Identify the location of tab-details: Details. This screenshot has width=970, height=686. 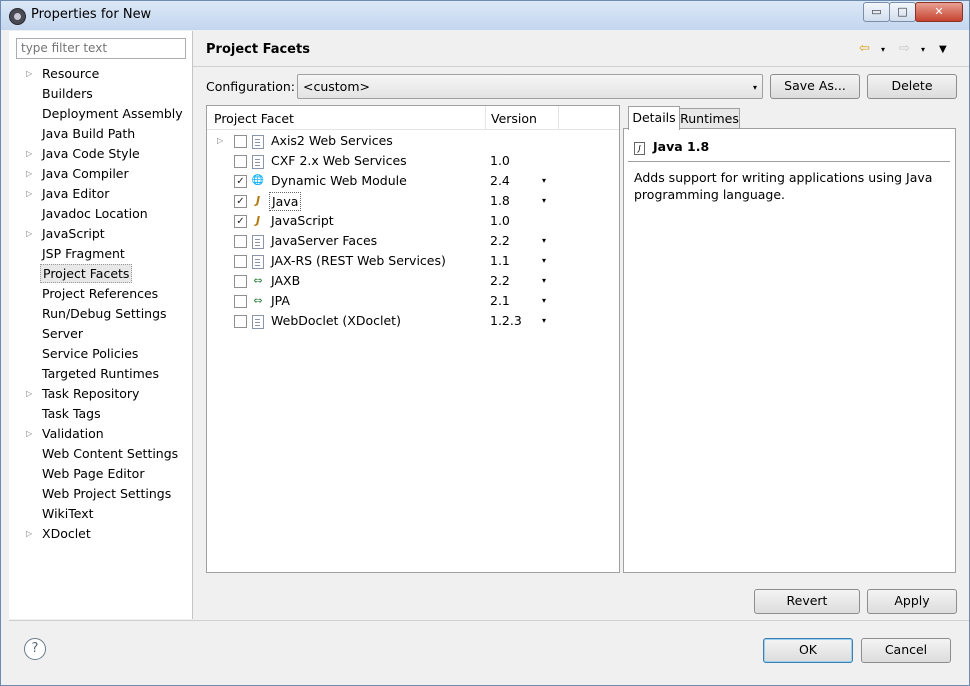
(654, 118).